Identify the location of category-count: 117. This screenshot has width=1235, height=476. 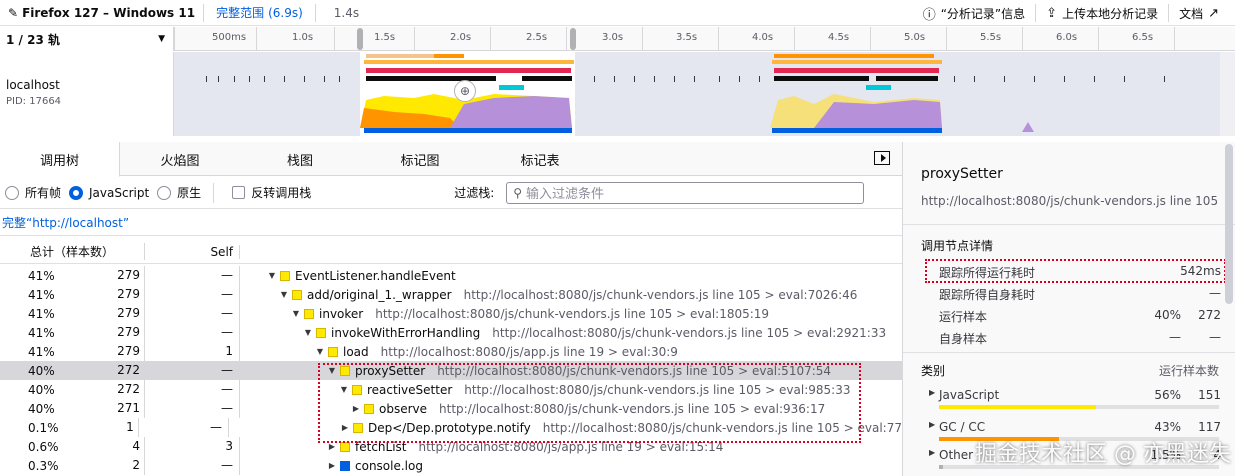
(1209, 427).